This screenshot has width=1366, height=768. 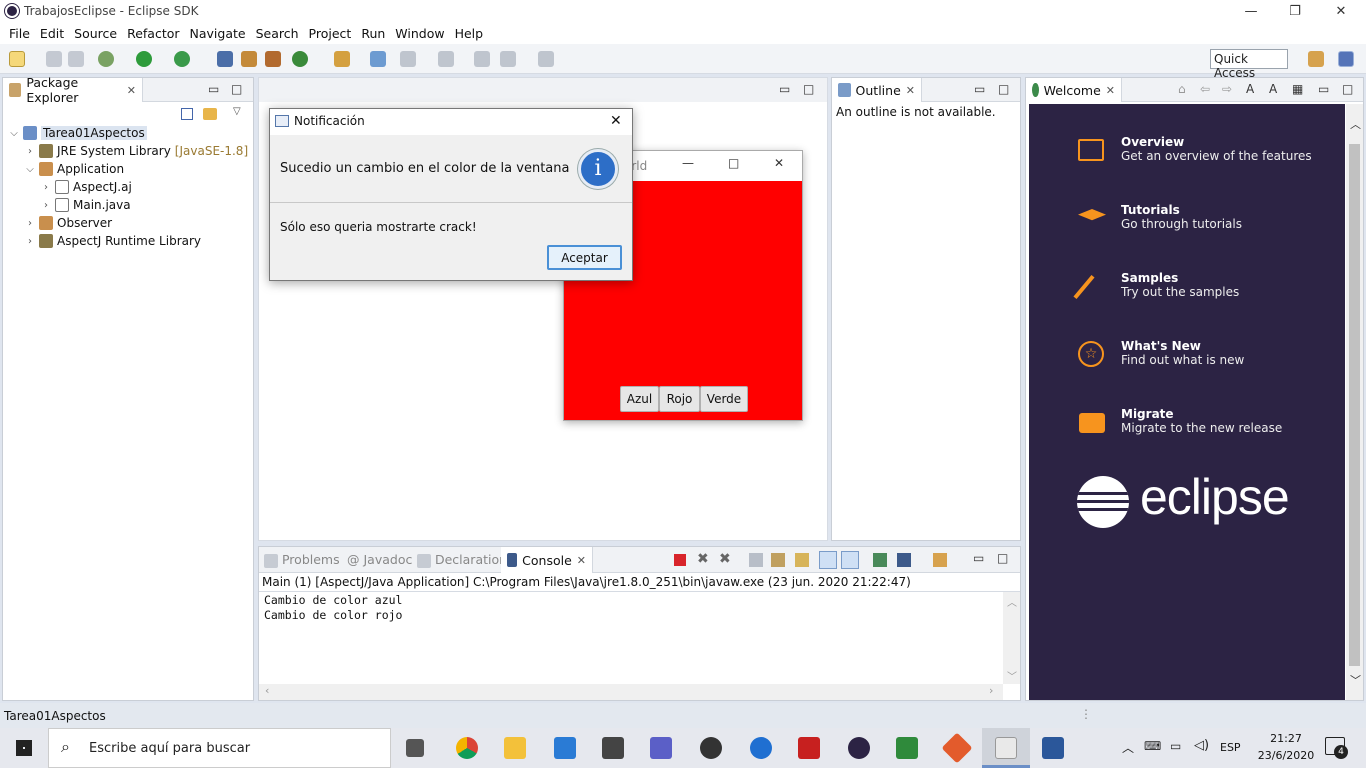 I want to click on open-console-icon, so click(x=940, y=560).